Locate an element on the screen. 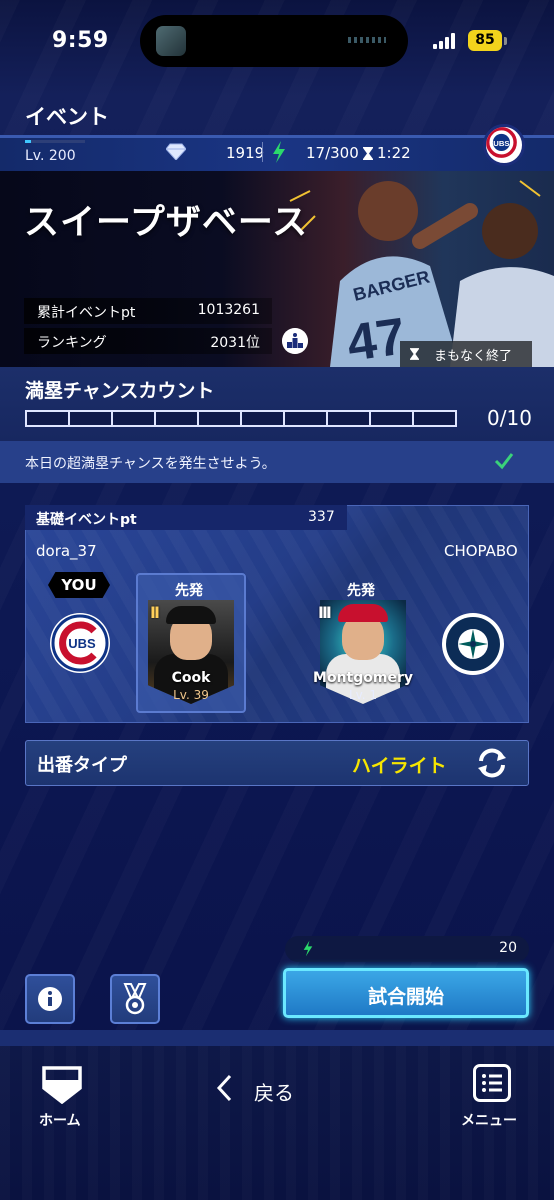  menu-lines is located at coordinates (492, 1083).